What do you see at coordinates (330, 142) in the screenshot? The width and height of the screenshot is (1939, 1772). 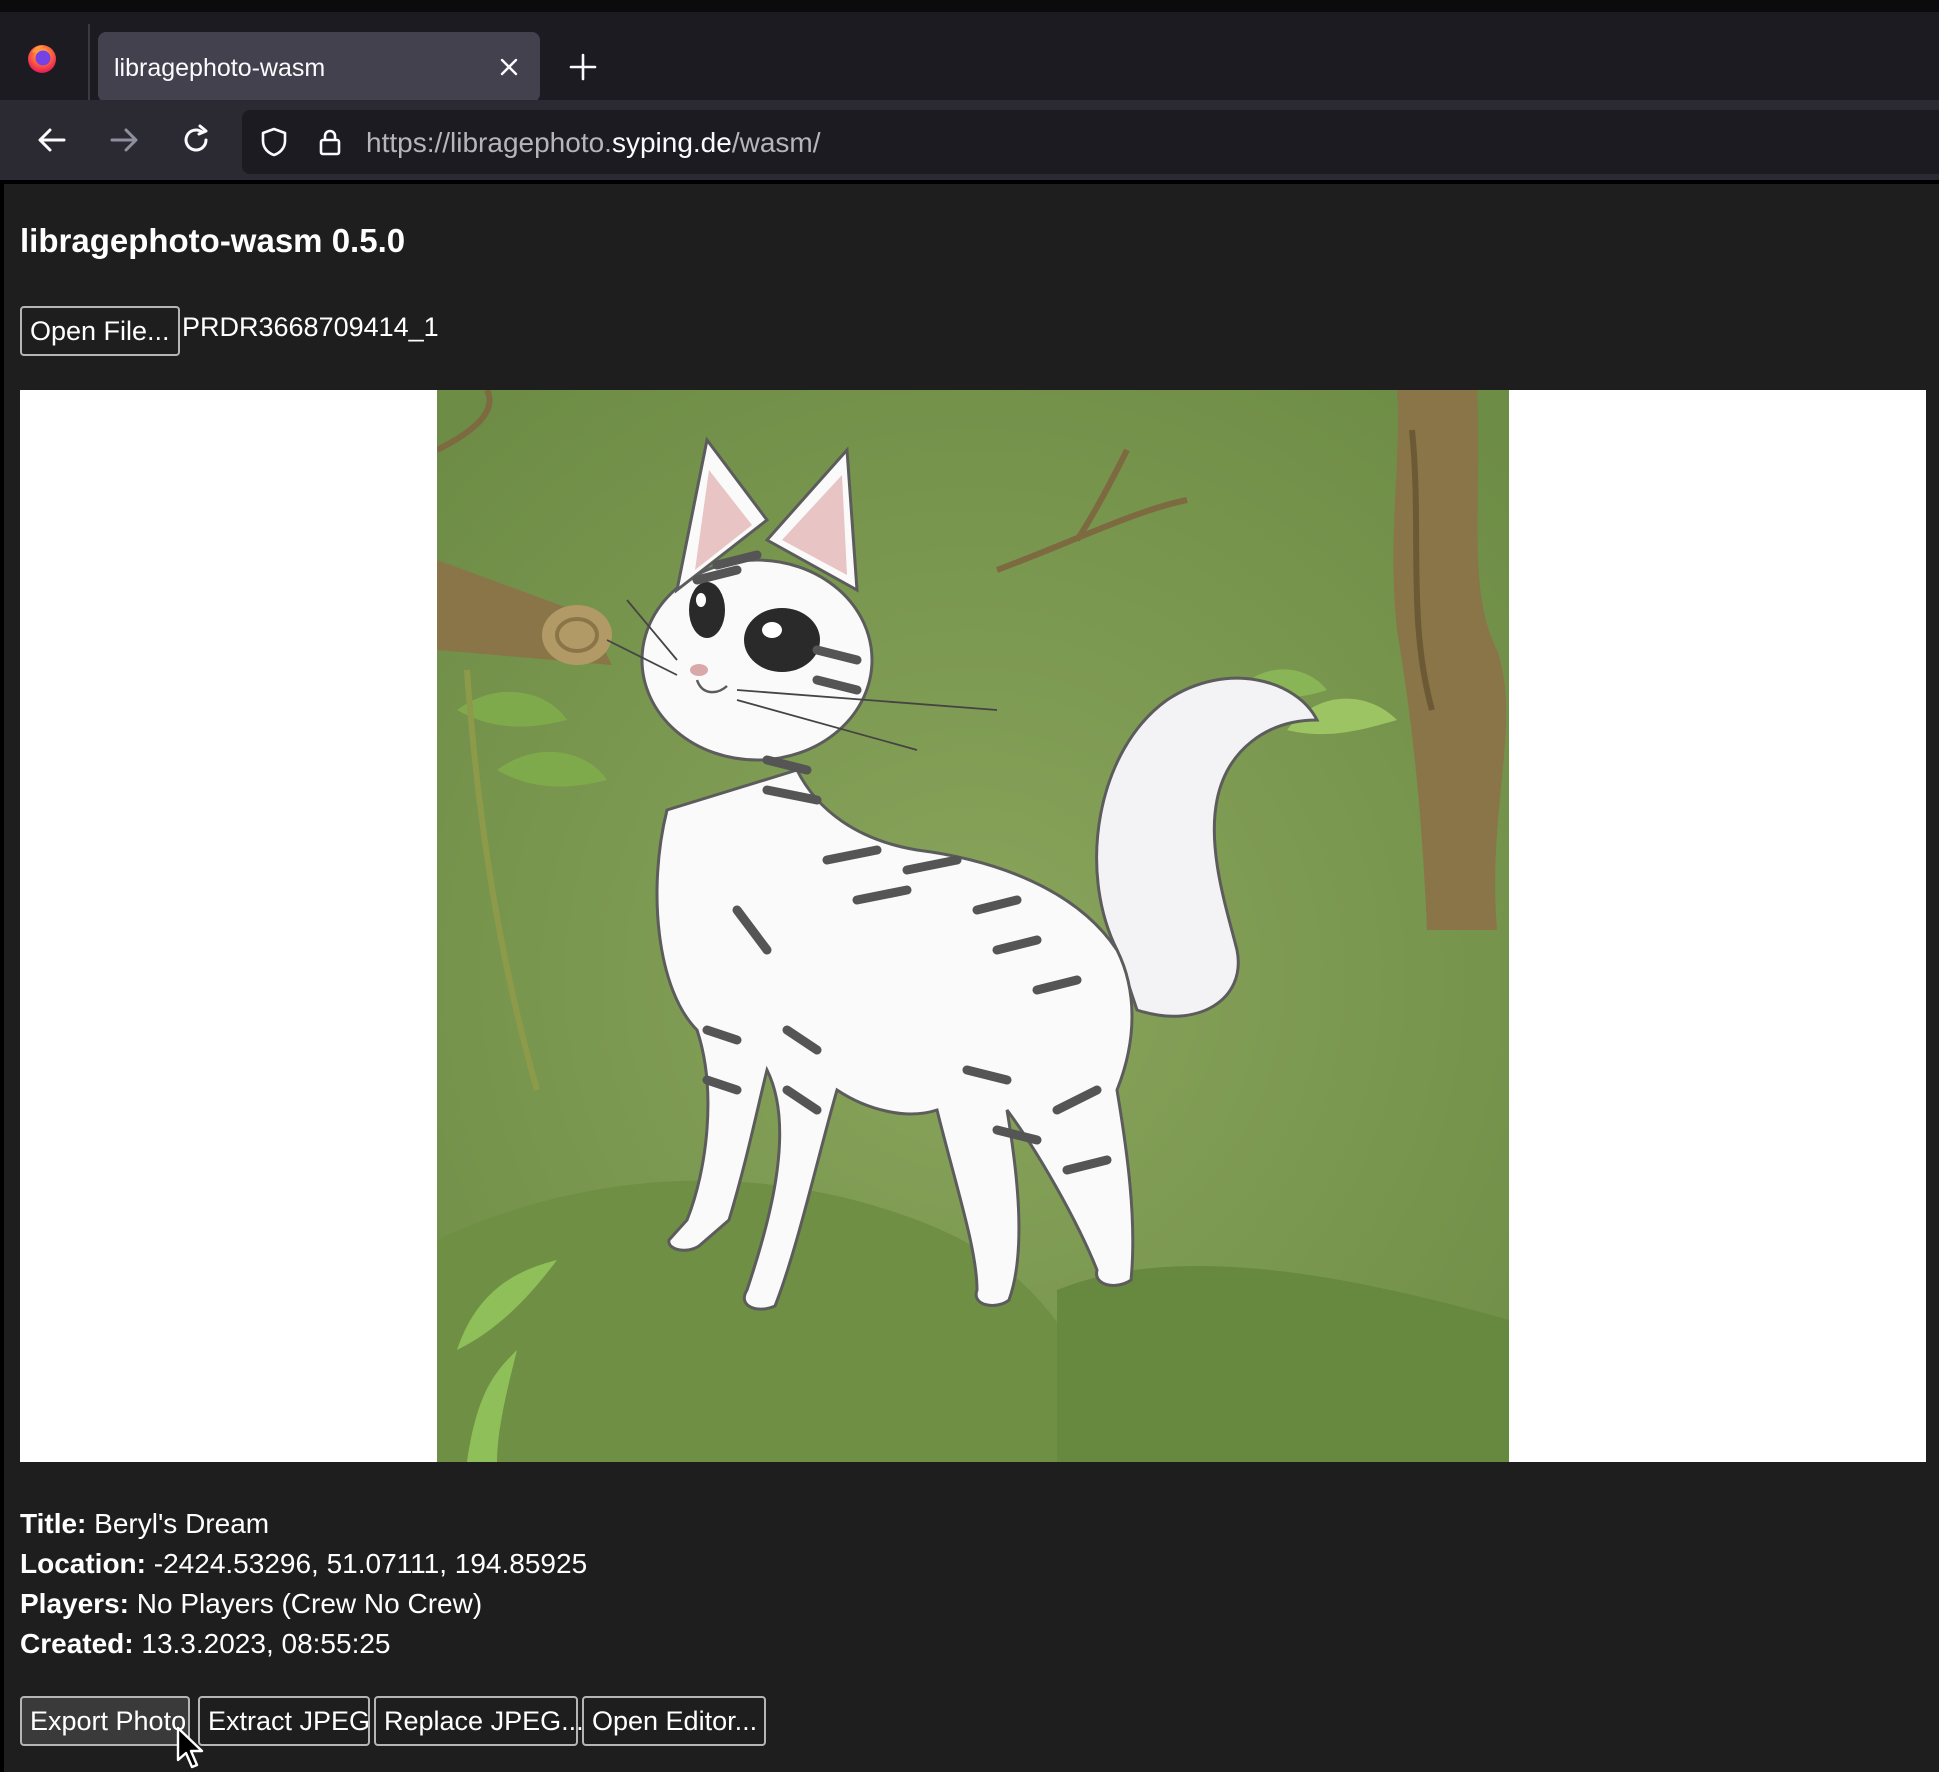 I see `lock-icon` at bounding box center [330, 142].